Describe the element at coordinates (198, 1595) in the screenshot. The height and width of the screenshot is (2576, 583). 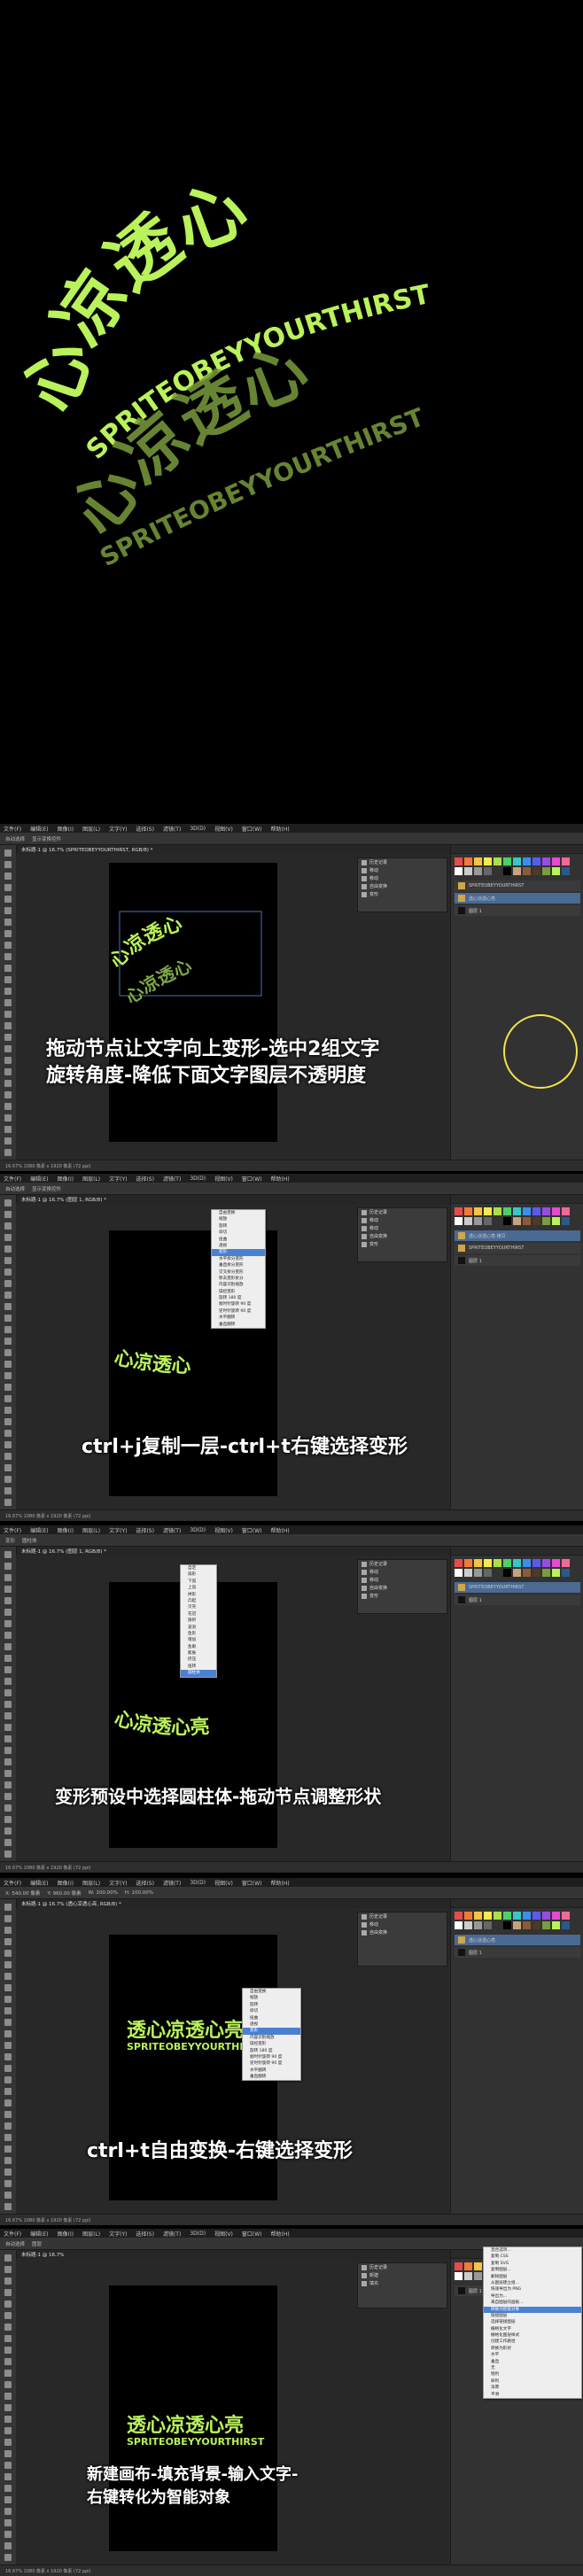
I see `context-menu-item: 拱形` at that location.